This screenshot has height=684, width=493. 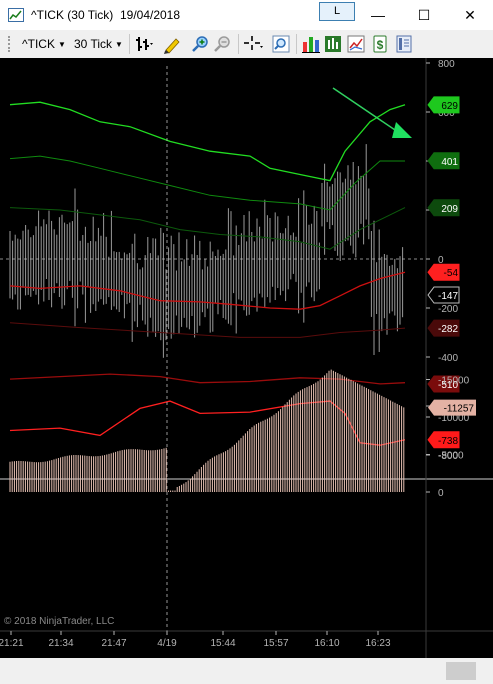 I want to click on upper-band-line, so click(x=207, y=141).